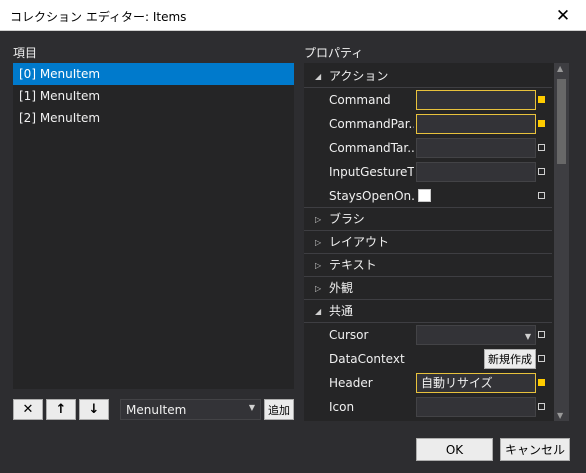  What do you see at coordinates (153, 118) in the screenshot?
I see `list-item: [2] MenuItem` at bounding box center [153, 118].